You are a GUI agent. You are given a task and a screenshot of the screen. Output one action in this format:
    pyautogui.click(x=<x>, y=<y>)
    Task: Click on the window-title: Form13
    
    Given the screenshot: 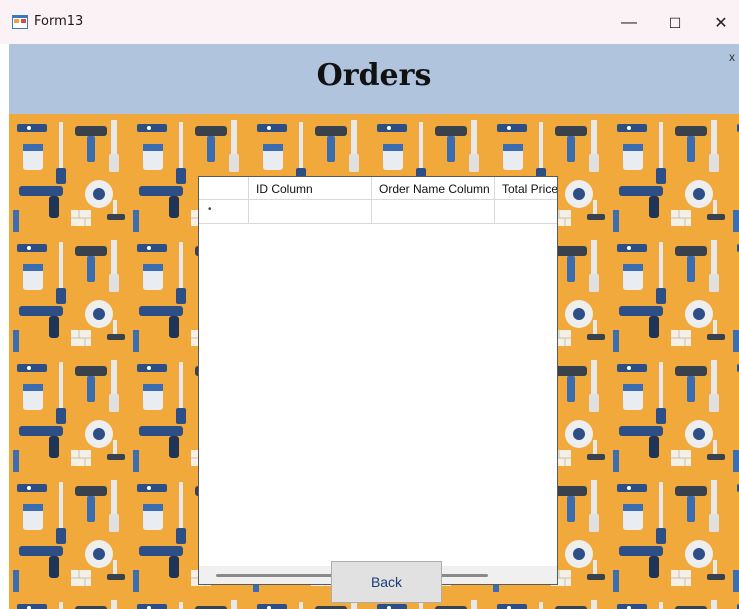 What is the action you would take?
    pyautogui.click(x=59, y=21)
    